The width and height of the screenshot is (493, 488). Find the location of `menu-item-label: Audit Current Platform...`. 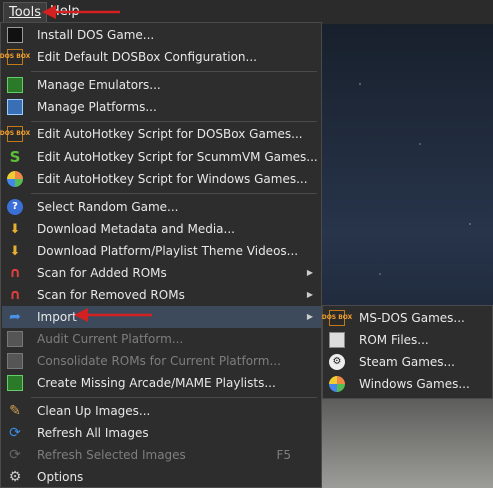

menu-item-label: Audit Current Platform... is located at coordinates (110, 339).